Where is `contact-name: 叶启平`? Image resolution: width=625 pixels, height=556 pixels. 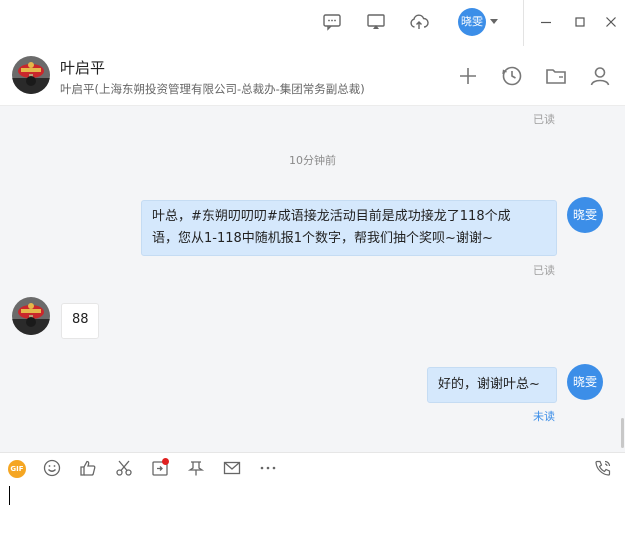 contact-name: 叶启平 is located at coordinates (83, 68).